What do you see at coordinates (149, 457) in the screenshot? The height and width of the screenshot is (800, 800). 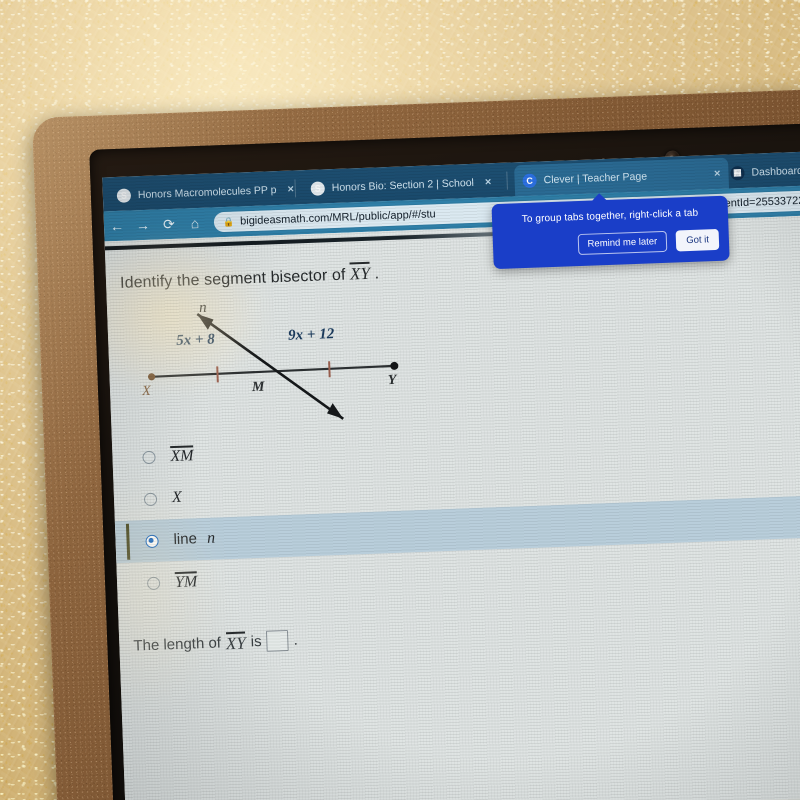 I see `radio-button-xm` at bounding box center [149, 457].